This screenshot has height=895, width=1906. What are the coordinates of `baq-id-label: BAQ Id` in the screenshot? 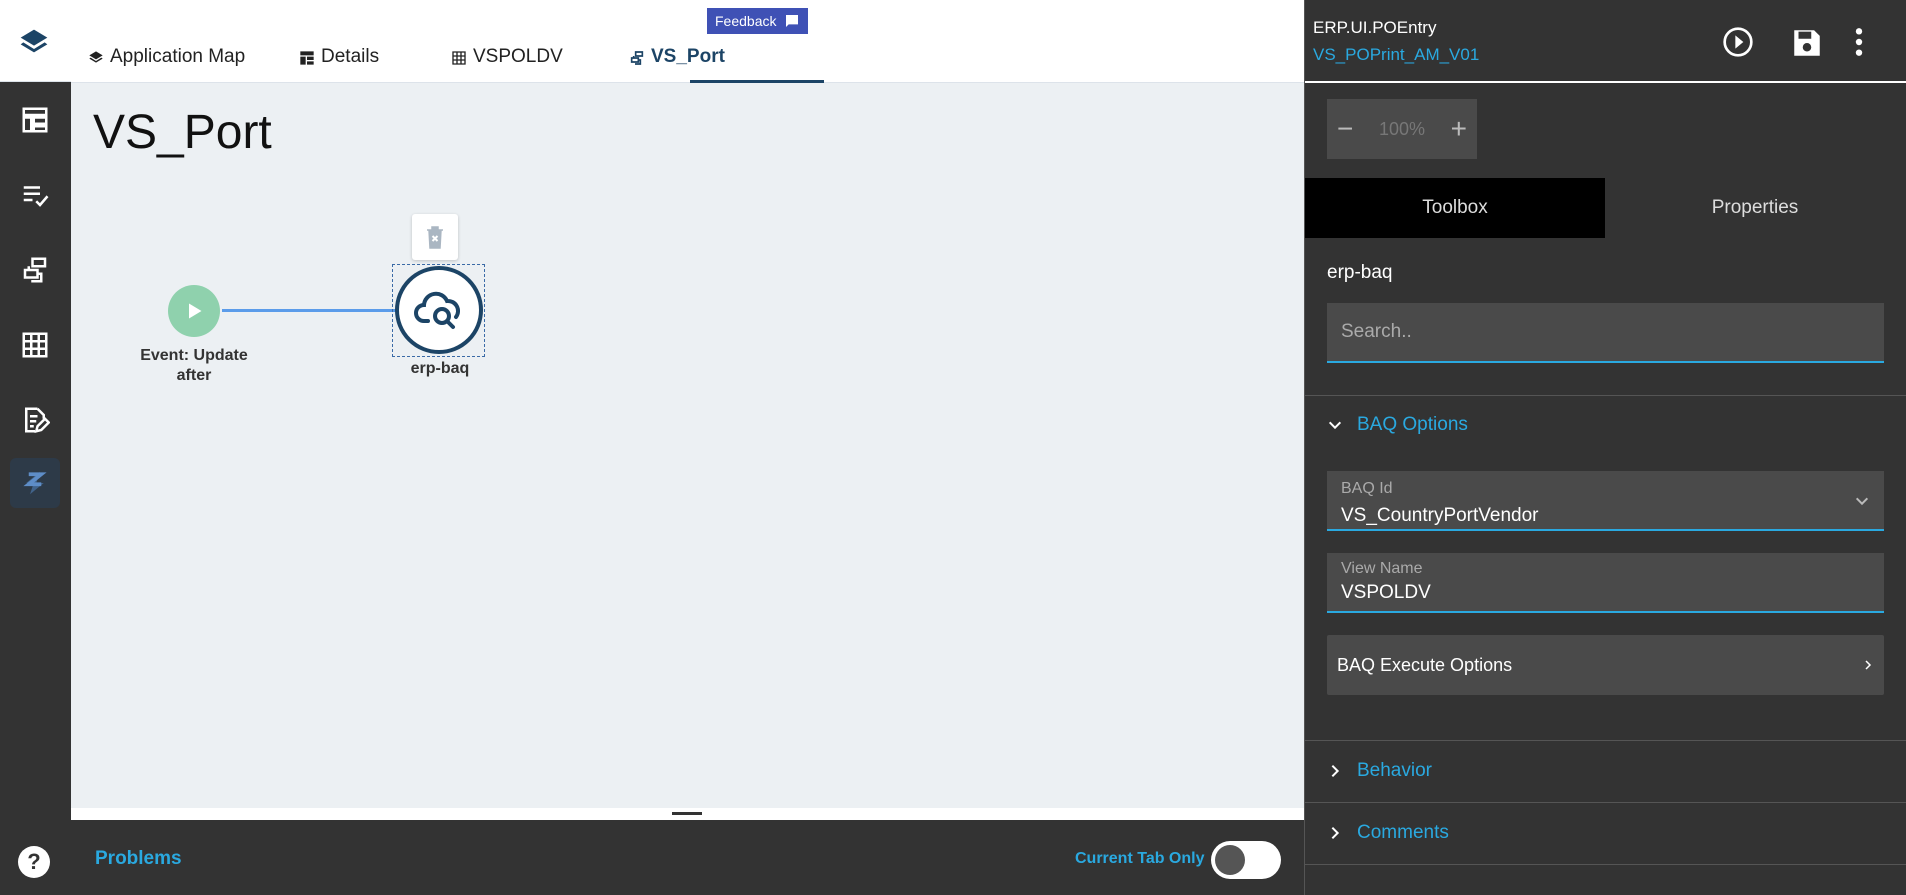 It's located at (1367, 488).